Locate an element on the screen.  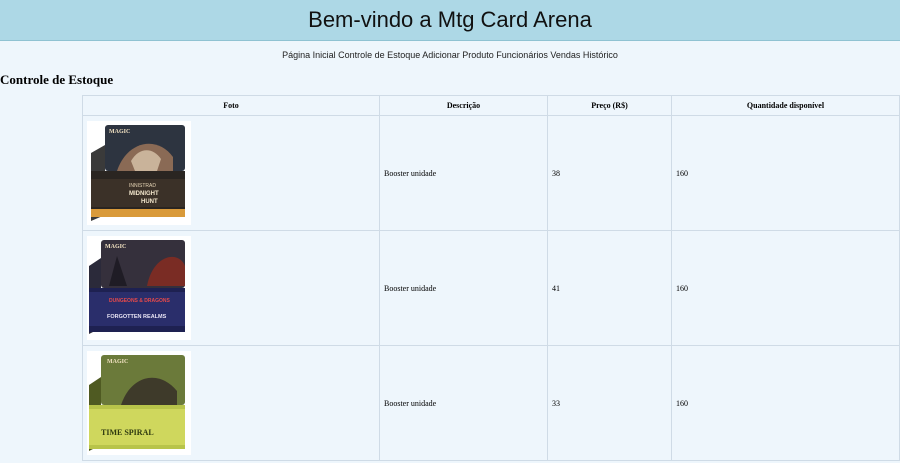
price-cell: 41 is located at coordinates (609, 288).